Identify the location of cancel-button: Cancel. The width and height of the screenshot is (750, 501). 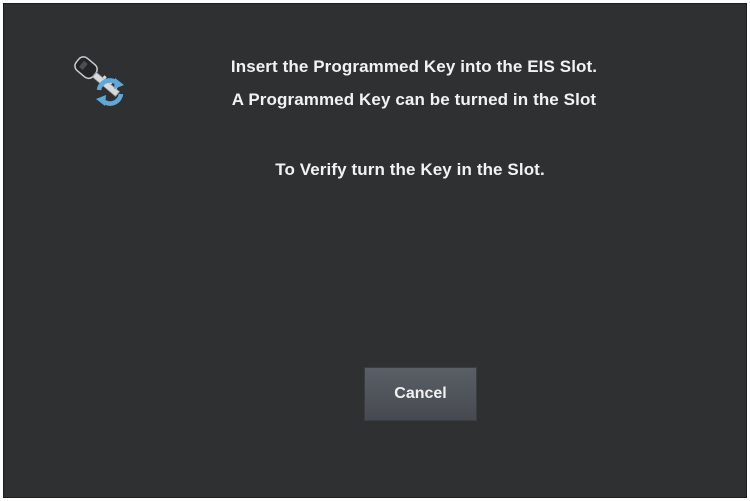
(420, 394).